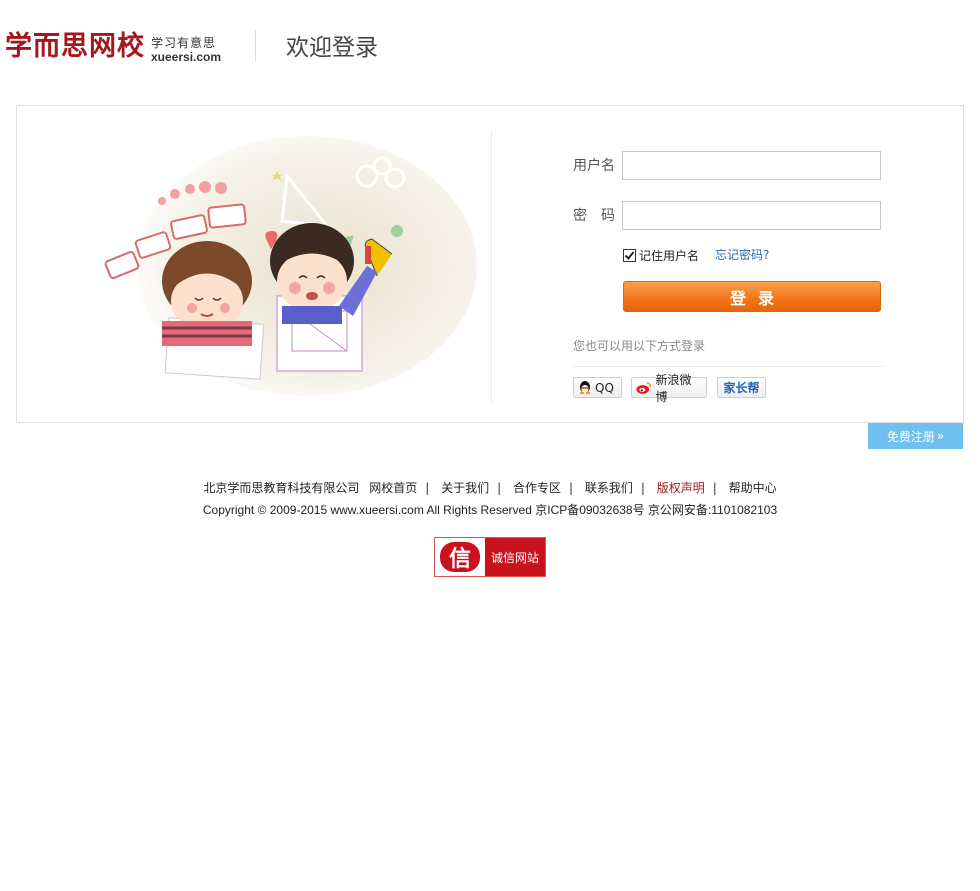 Image resolution: width=980 pixels, height=891 pixels. I want to click on free-register-button: 免费注册 », so click(915, 436).